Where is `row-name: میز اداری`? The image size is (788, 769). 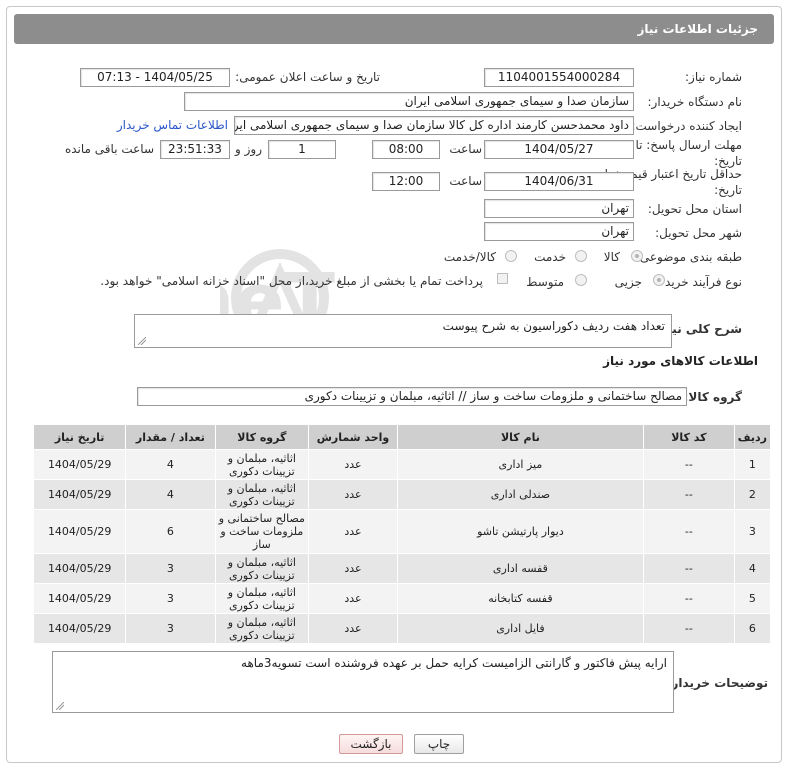 row-name: میز اداری is located at coordinates (520, 464).